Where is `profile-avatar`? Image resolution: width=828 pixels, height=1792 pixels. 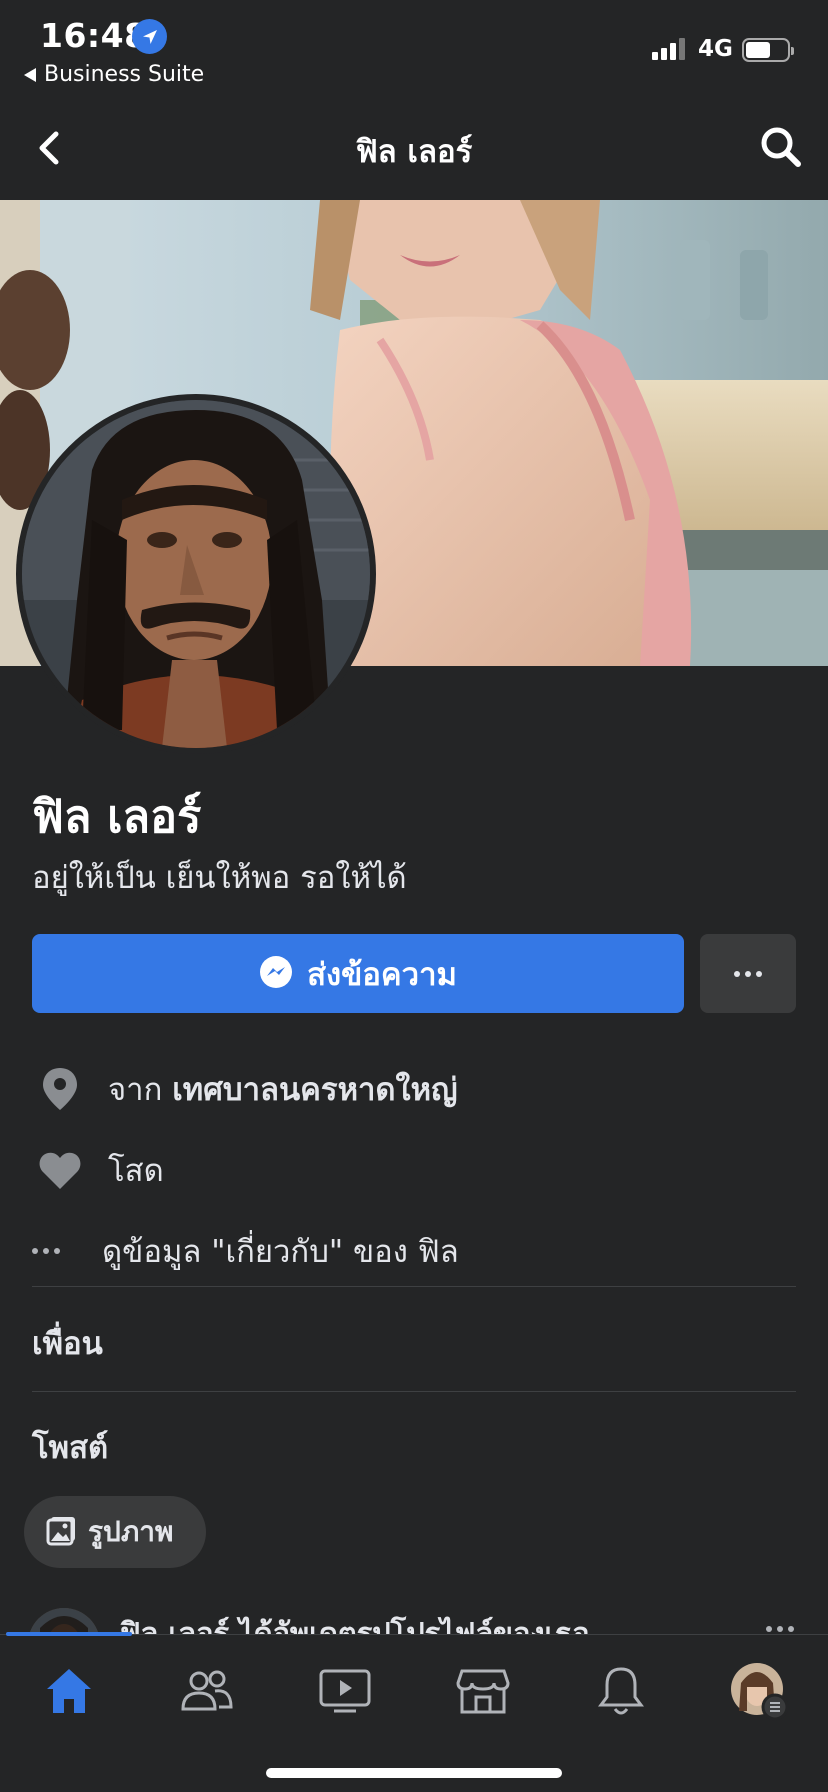 profile-avatar is located at coordinates (196, 574).